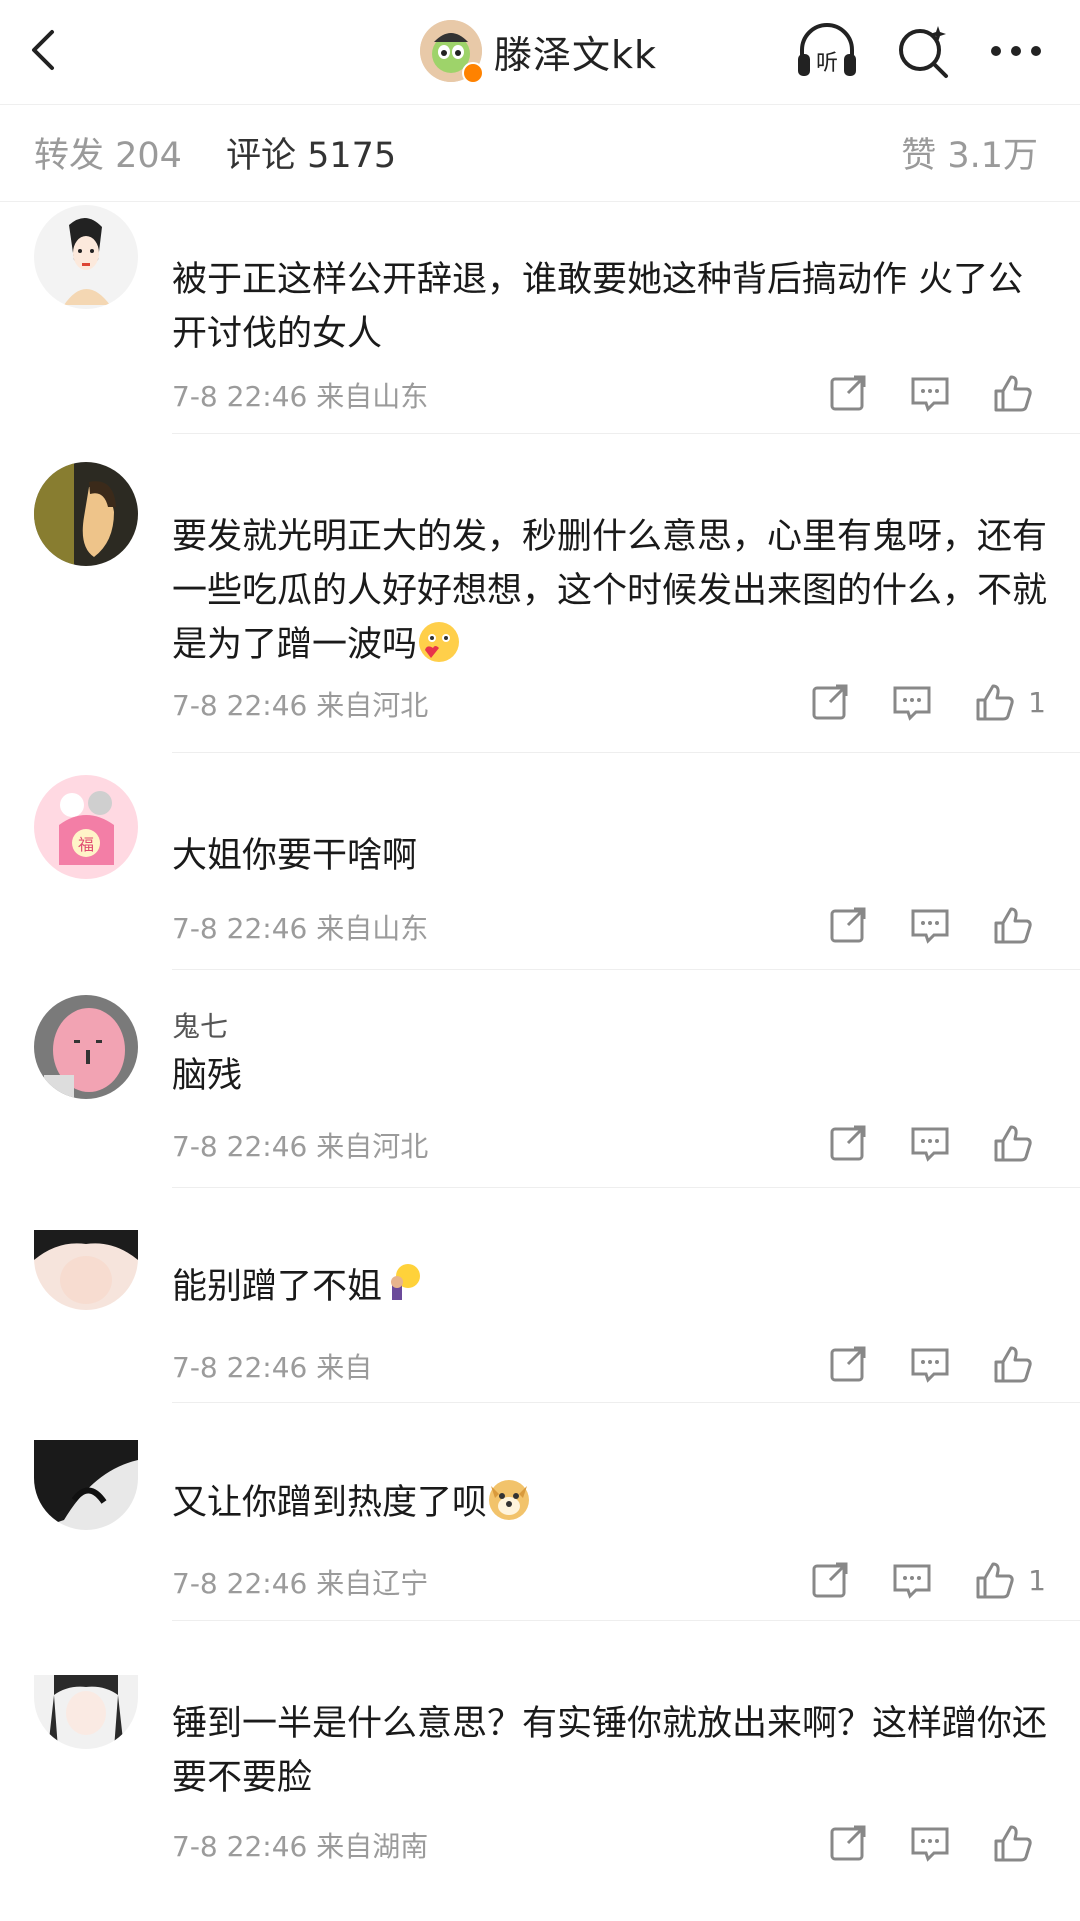 Image resolution: width=1080 pixels, height=1921 pixels. I want to click on comment-meta: 7-8 22:46 来自, so click(272, 1366).